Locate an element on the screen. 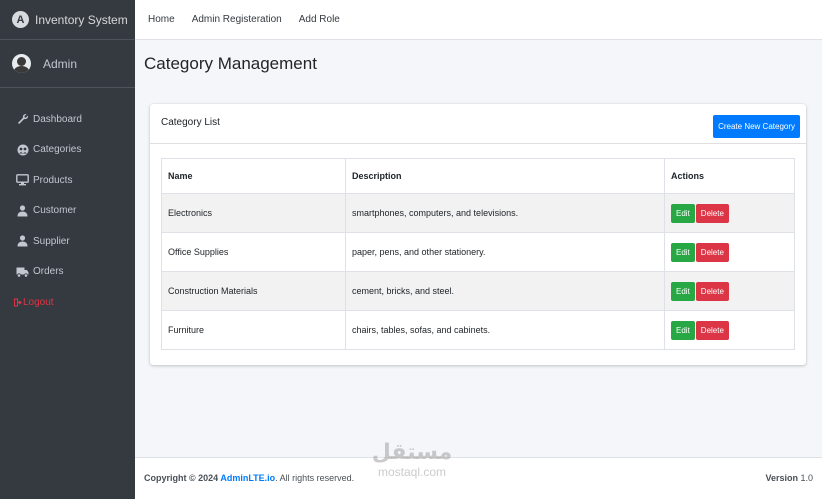  sidebar-item-products: Products is located at coordinates (67, 180).